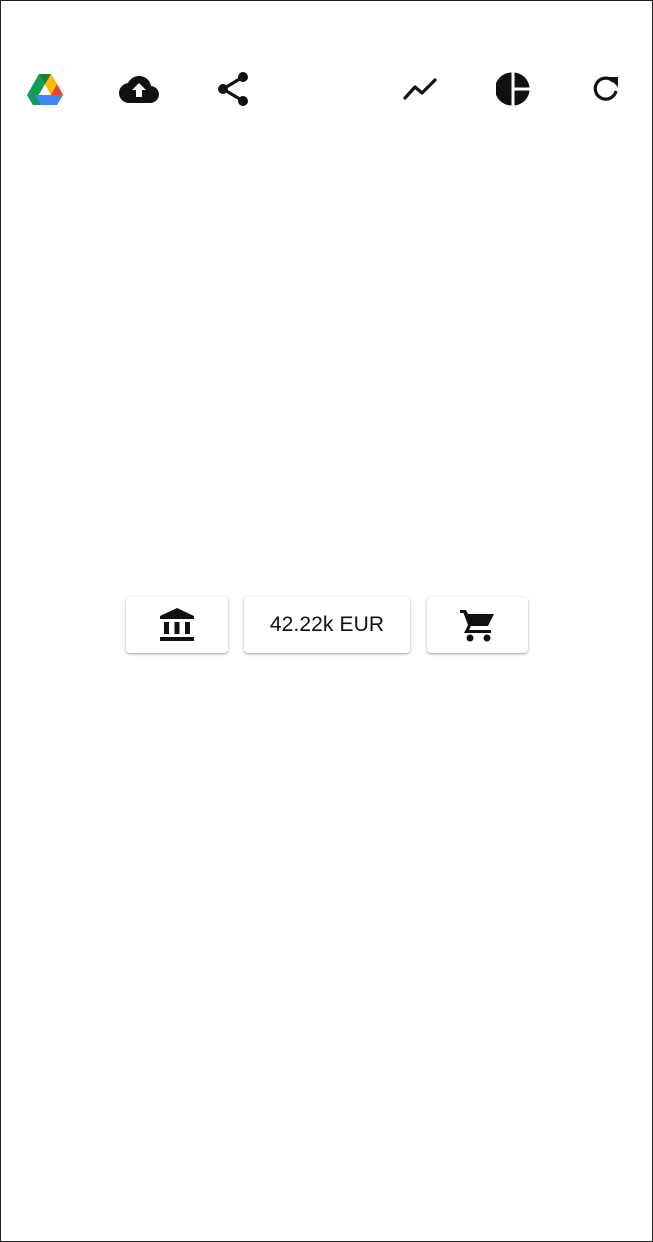  I want to click on bank-button, so click(177, 625).